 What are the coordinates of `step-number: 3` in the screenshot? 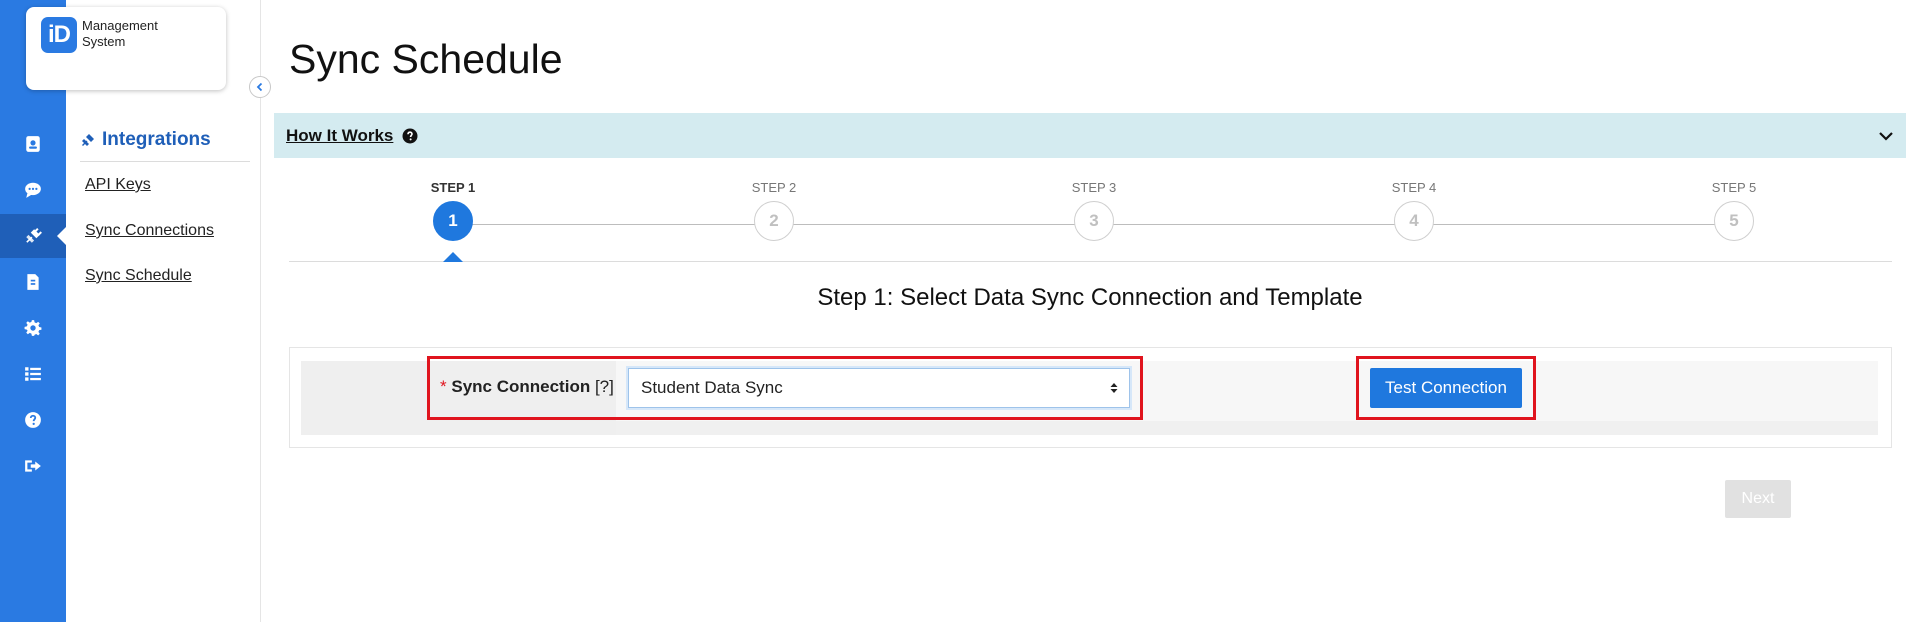 It's located at (1094, 221).